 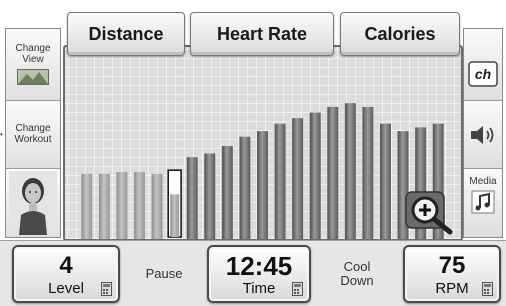 I want to click on zoom-in-icon, so click(x=430, y=213).